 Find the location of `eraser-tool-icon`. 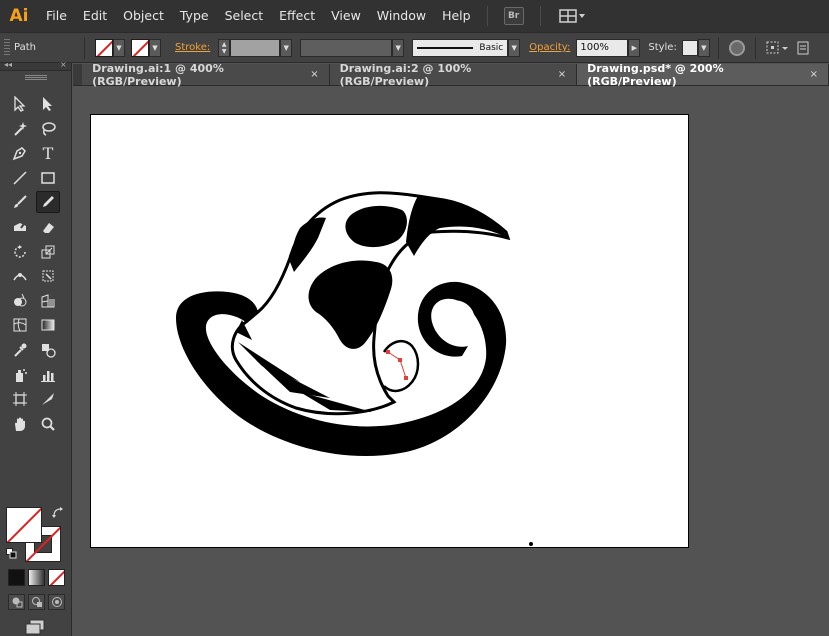

eraser-tool-icon is located at coordinates (48, 227).